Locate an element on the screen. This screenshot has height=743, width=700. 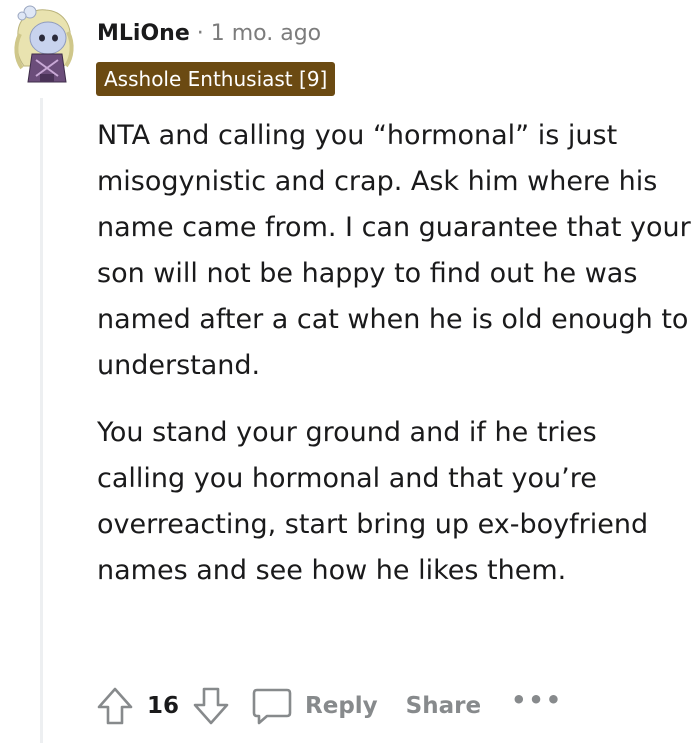
speech-bubble-icon is located at coordinates (272, 706).